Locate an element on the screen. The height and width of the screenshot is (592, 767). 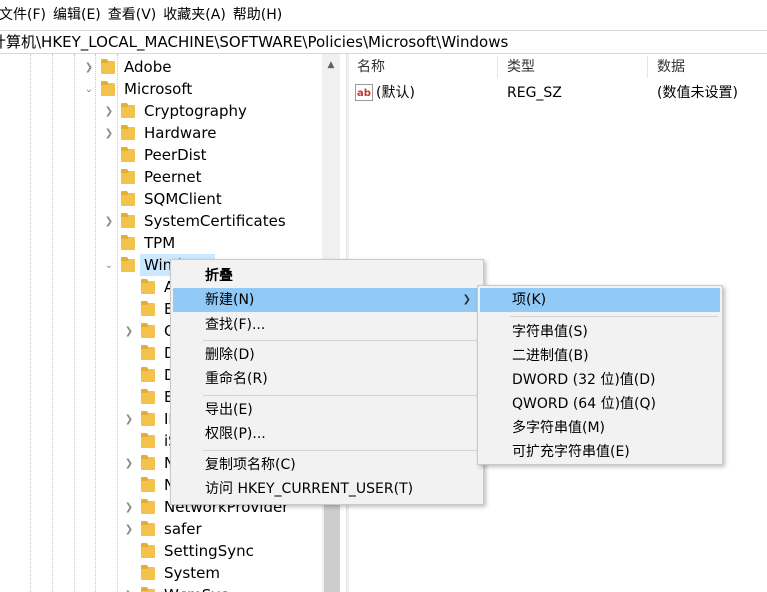
scroll-up-icon: ▲ is located at coordinates (331, 65).